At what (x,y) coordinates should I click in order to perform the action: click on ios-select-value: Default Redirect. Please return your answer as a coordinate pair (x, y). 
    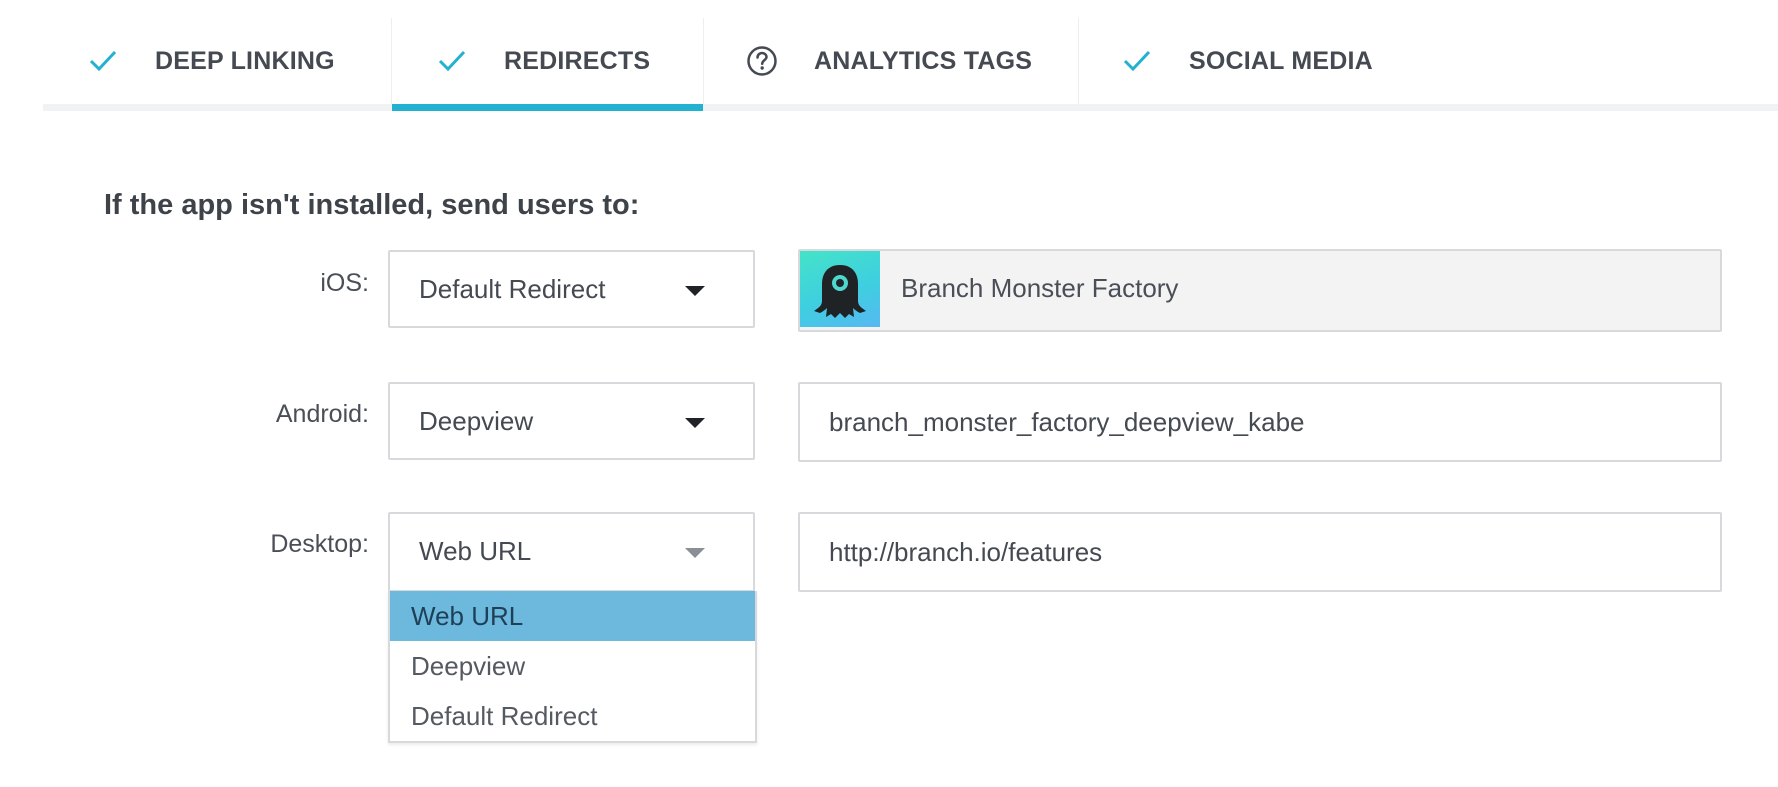
    Looking at the image, I should click on (512, 289).